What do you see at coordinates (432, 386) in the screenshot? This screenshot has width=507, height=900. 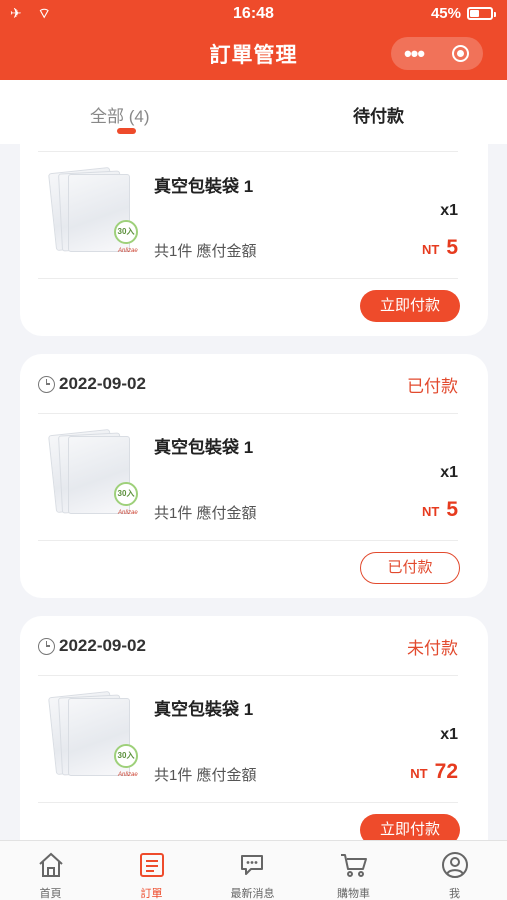 I see `order-status: 已付款` at bounding box center [432, 386].